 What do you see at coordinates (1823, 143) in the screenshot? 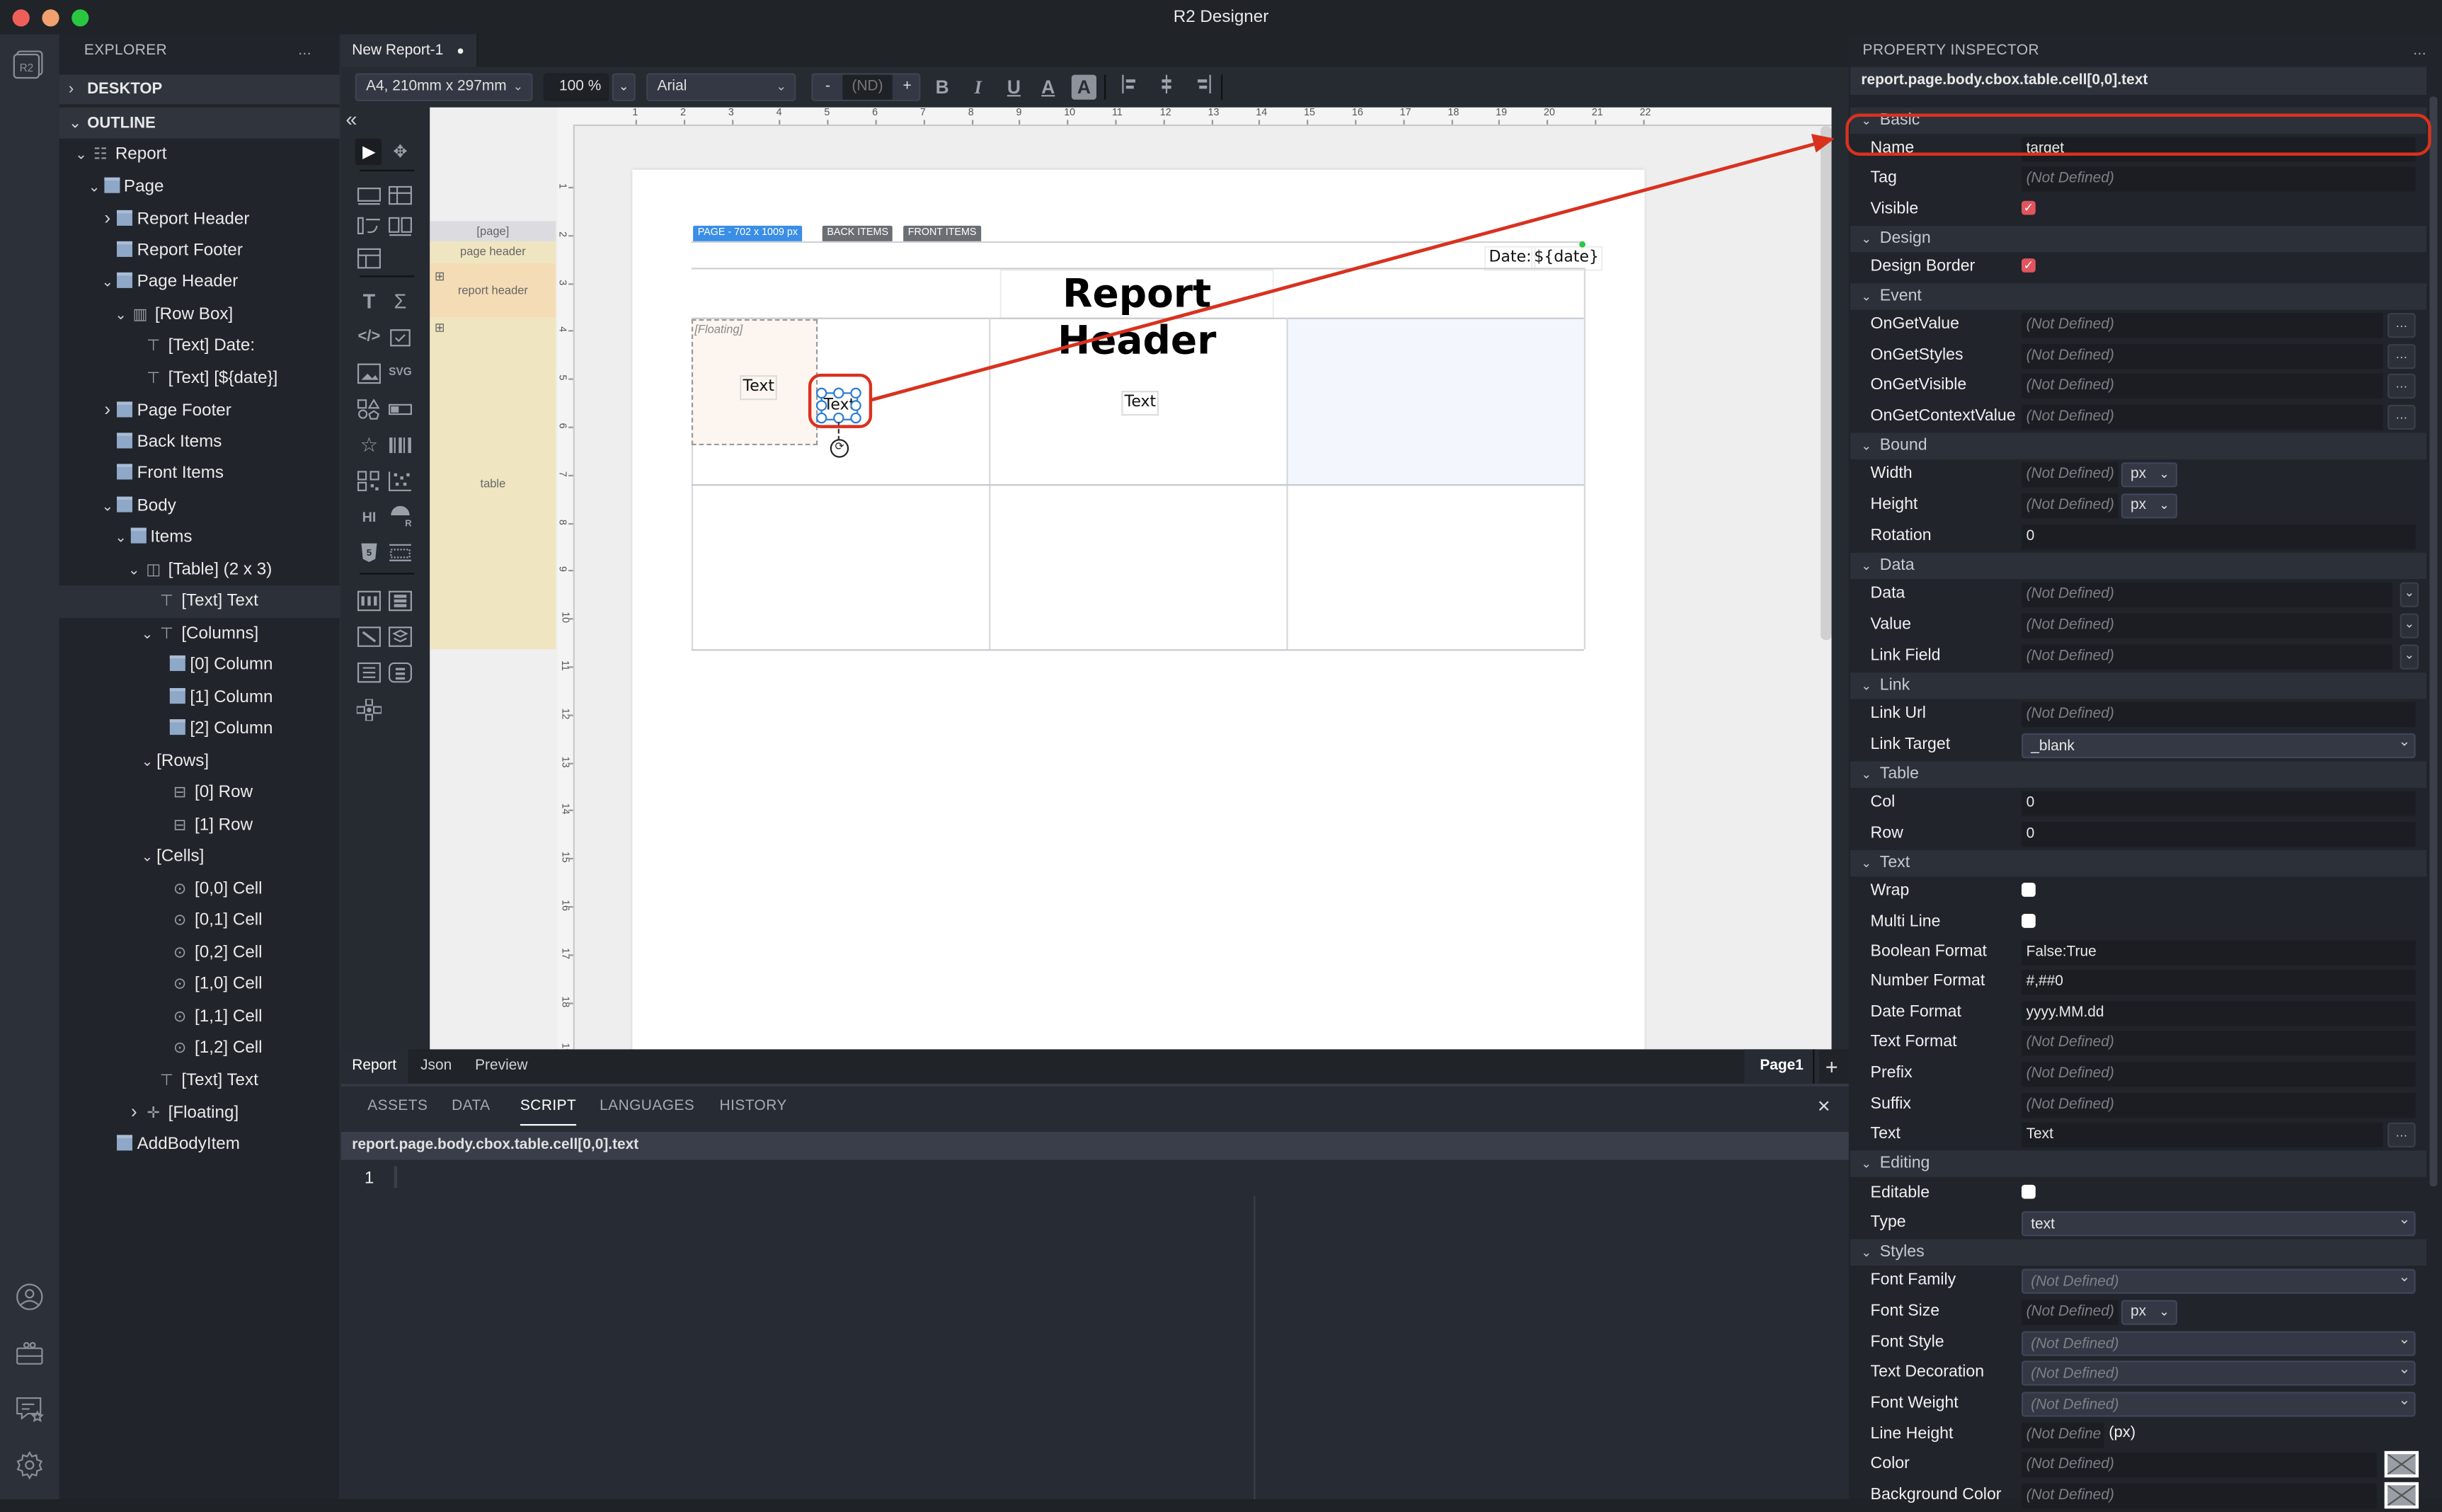
I see `annotation-arrowhead-icon` at bounding box center [1823, 143].